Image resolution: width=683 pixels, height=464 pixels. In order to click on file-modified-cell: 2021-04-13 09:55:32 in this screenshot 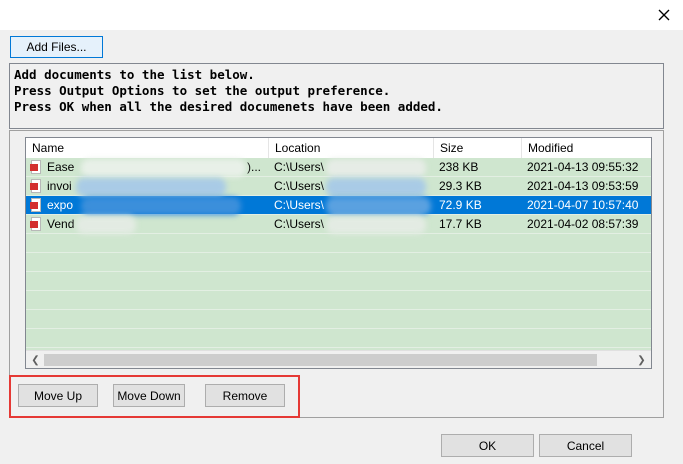, I will do `click(583, 167)`.